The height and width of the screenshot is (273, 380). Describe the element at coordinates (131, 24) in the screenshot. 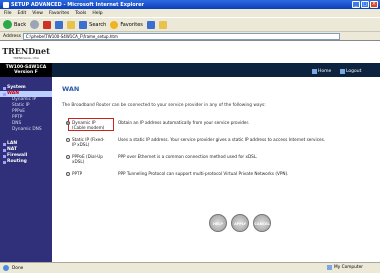

I see `favorites-label: Favorites` at that location.